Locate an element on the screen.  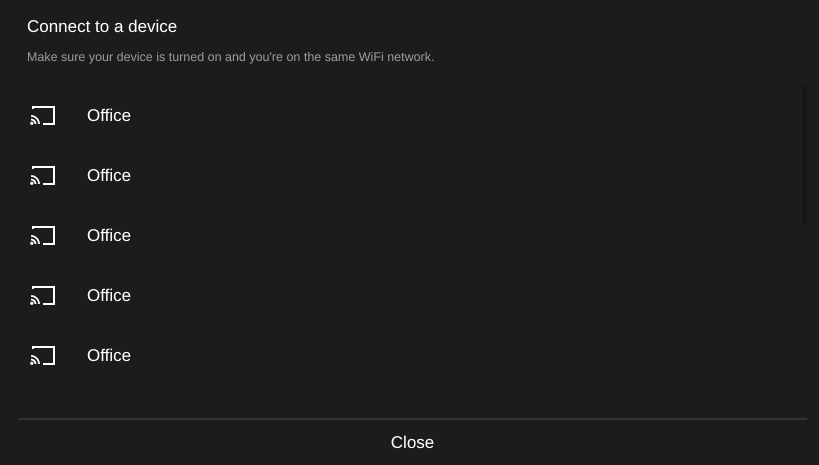
dialog-subtitle: Make sure your device is turned on and you're on the same WiFi network. is located at coordinates (231, 57).